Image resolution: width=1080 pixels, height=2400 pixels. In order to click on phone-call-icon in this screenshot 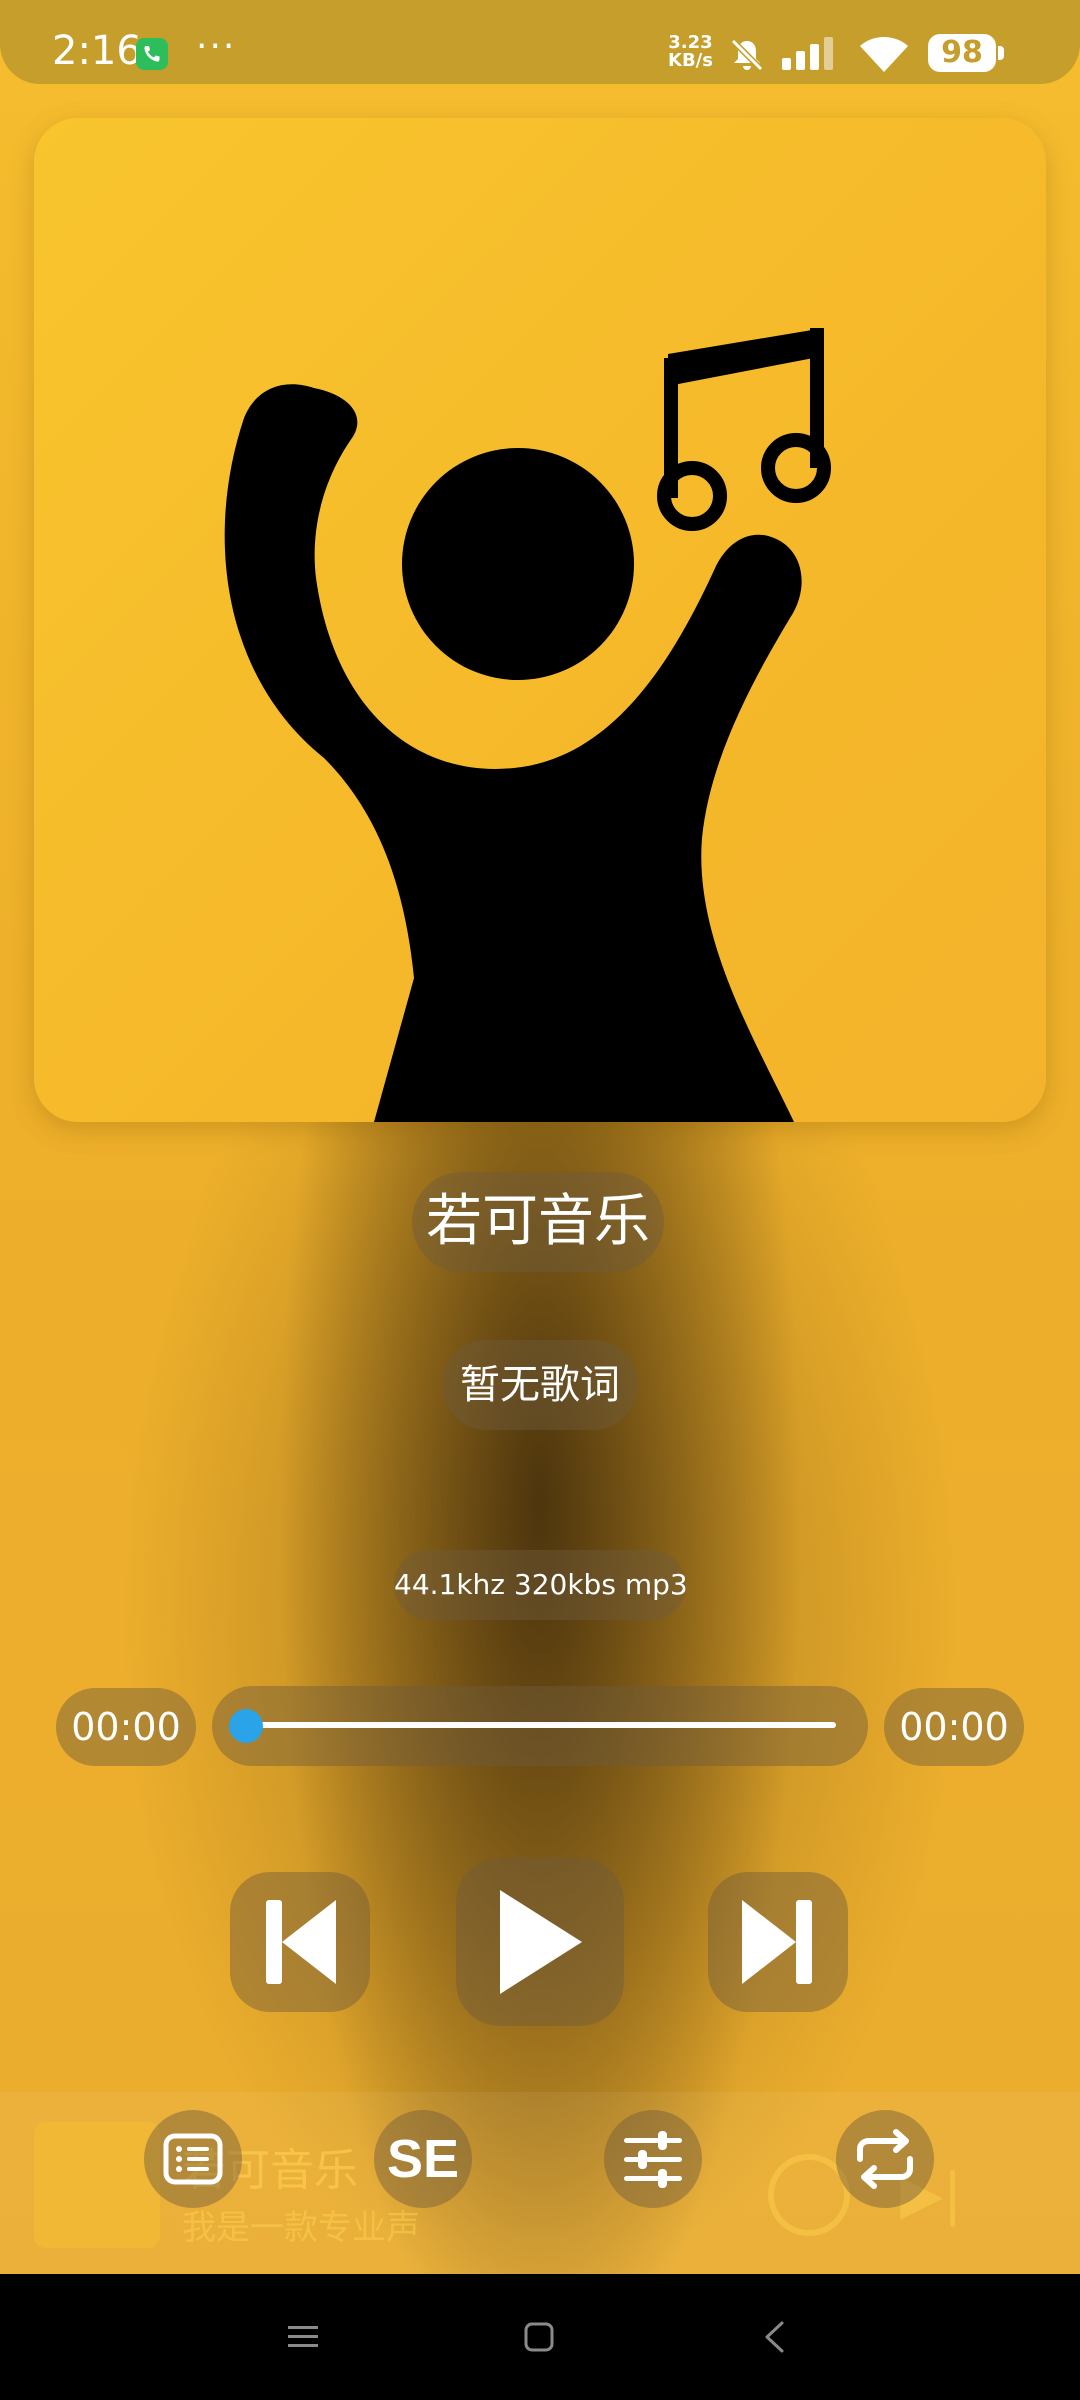, I will do `click(152, 54)`.